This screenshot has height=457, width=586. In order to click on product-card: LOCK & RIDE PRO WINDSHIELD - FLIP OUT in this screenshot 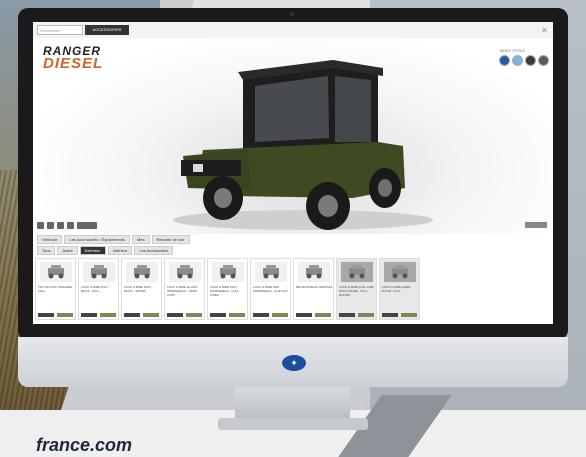, I will do `click(270, 289)`.